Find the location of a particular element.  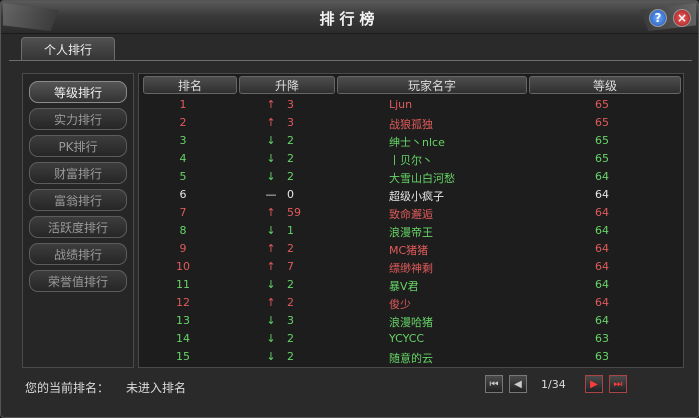

player-name-cell: 随意的云 is located at coordinates (411, 358).